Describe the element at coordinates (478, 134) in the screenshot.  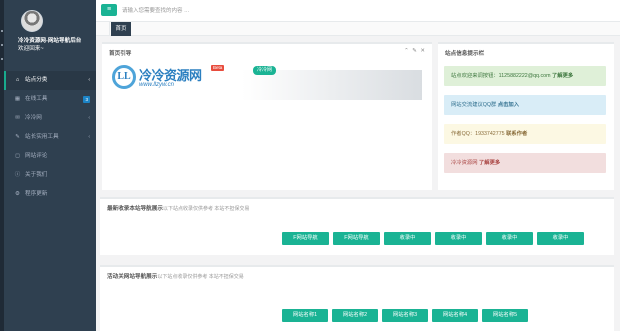
I see `alert-text: 作者QQ：1933742775` at that location.